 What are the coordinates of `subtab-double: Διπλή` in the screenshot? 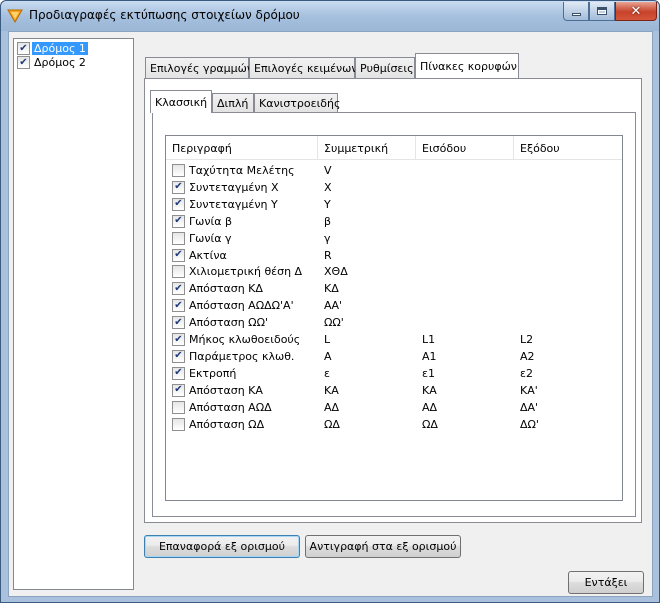 It's located at (233, 102).